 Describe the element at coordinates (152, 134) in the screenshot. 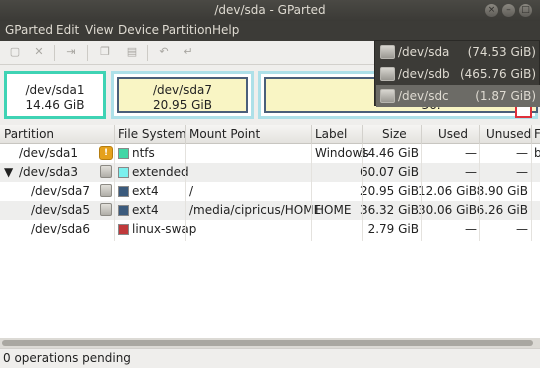

I see `column-header-file-system: File System` at that location.